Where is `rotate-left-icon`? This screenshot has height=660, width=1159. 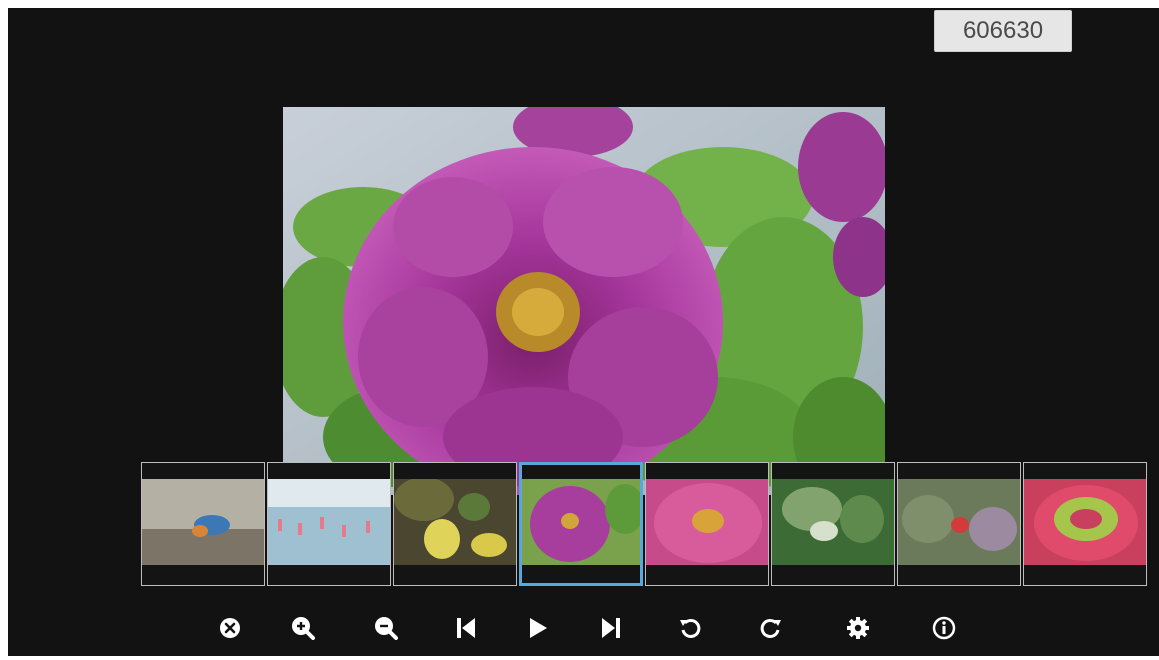 rotate-left-icon is located at coordinates (690, 628).